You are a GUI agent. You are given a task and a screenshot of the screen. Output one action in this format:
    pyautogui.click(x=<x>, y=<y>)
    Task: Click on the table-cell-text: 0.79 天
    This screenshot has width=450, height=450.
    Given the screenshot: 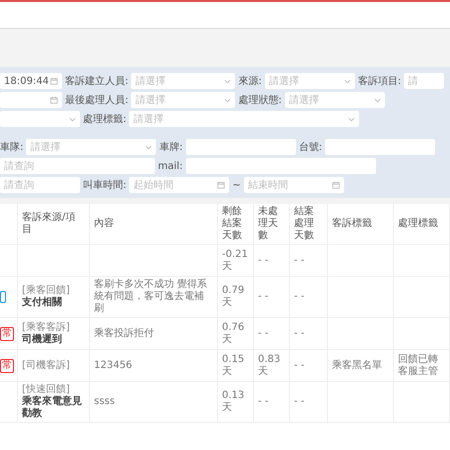 What is the action you would take?
    pyautogui.click(x=234, y=297)
    